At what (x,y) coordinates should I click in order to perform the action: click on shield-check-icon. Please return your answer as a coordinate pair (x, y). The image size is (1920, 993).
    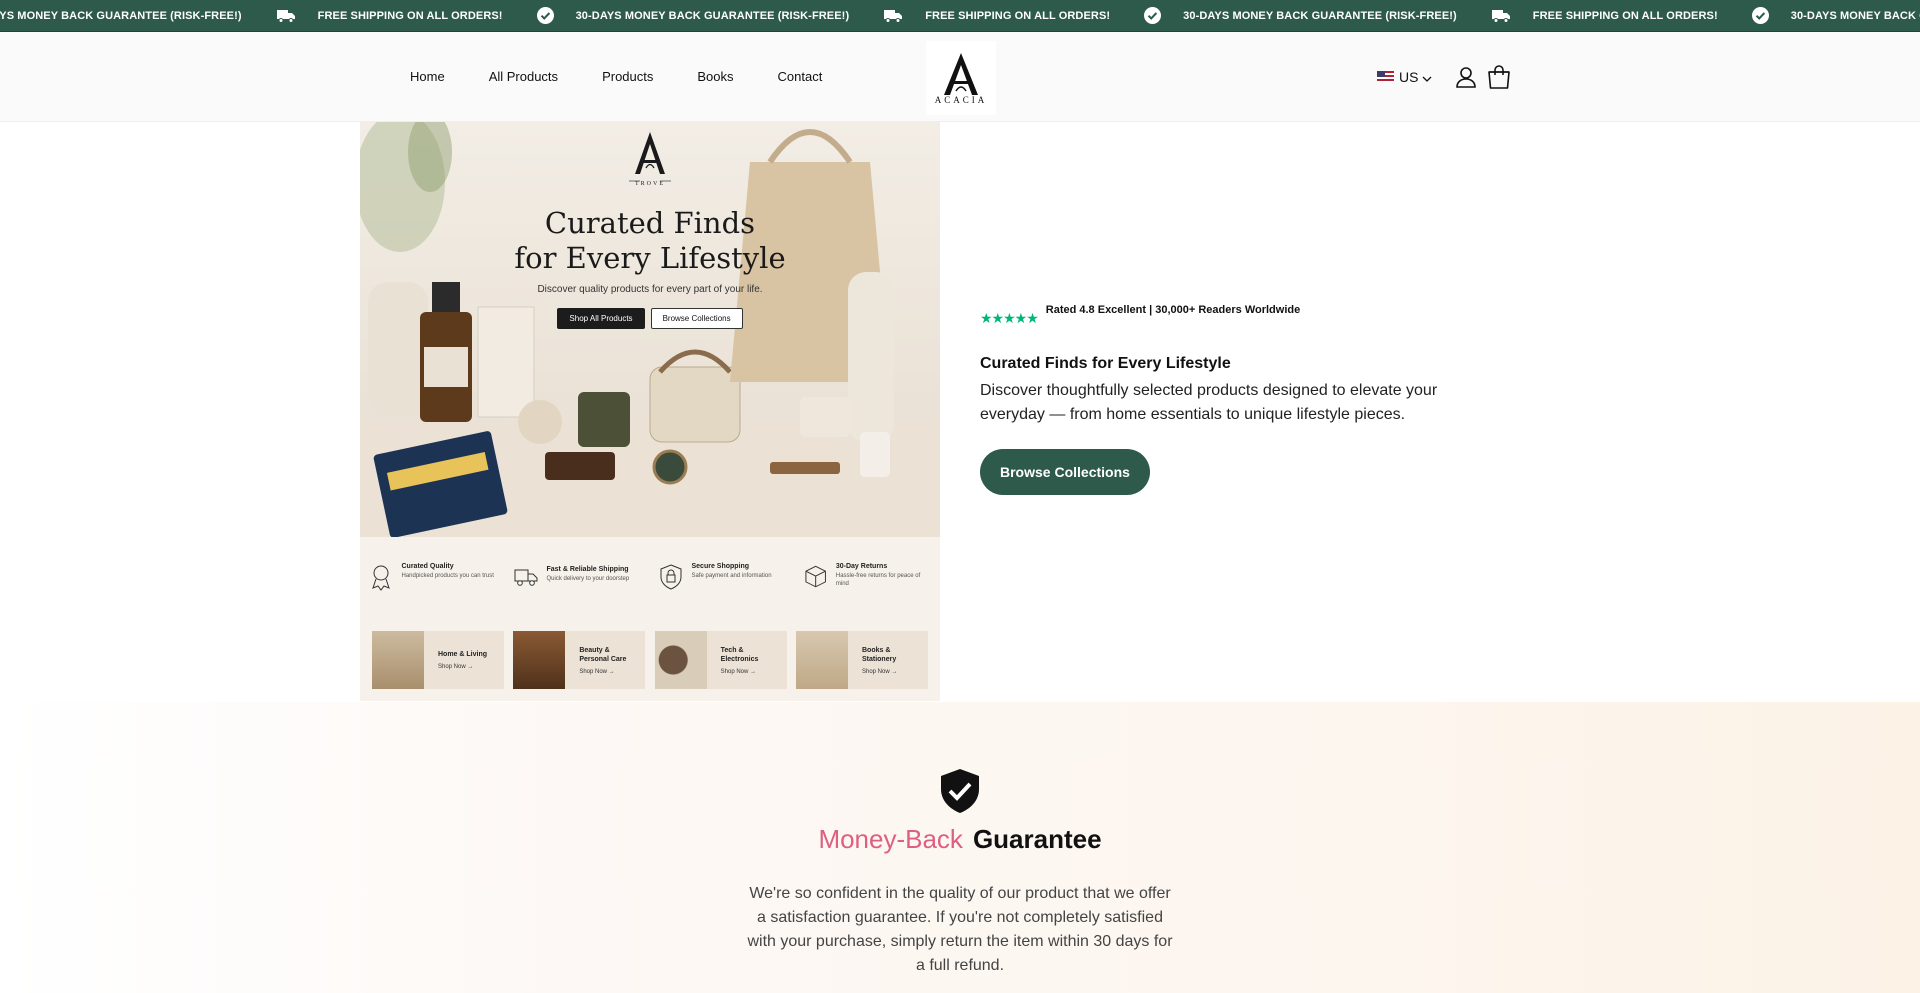
    Looking at the image, I should click on (960, 793).